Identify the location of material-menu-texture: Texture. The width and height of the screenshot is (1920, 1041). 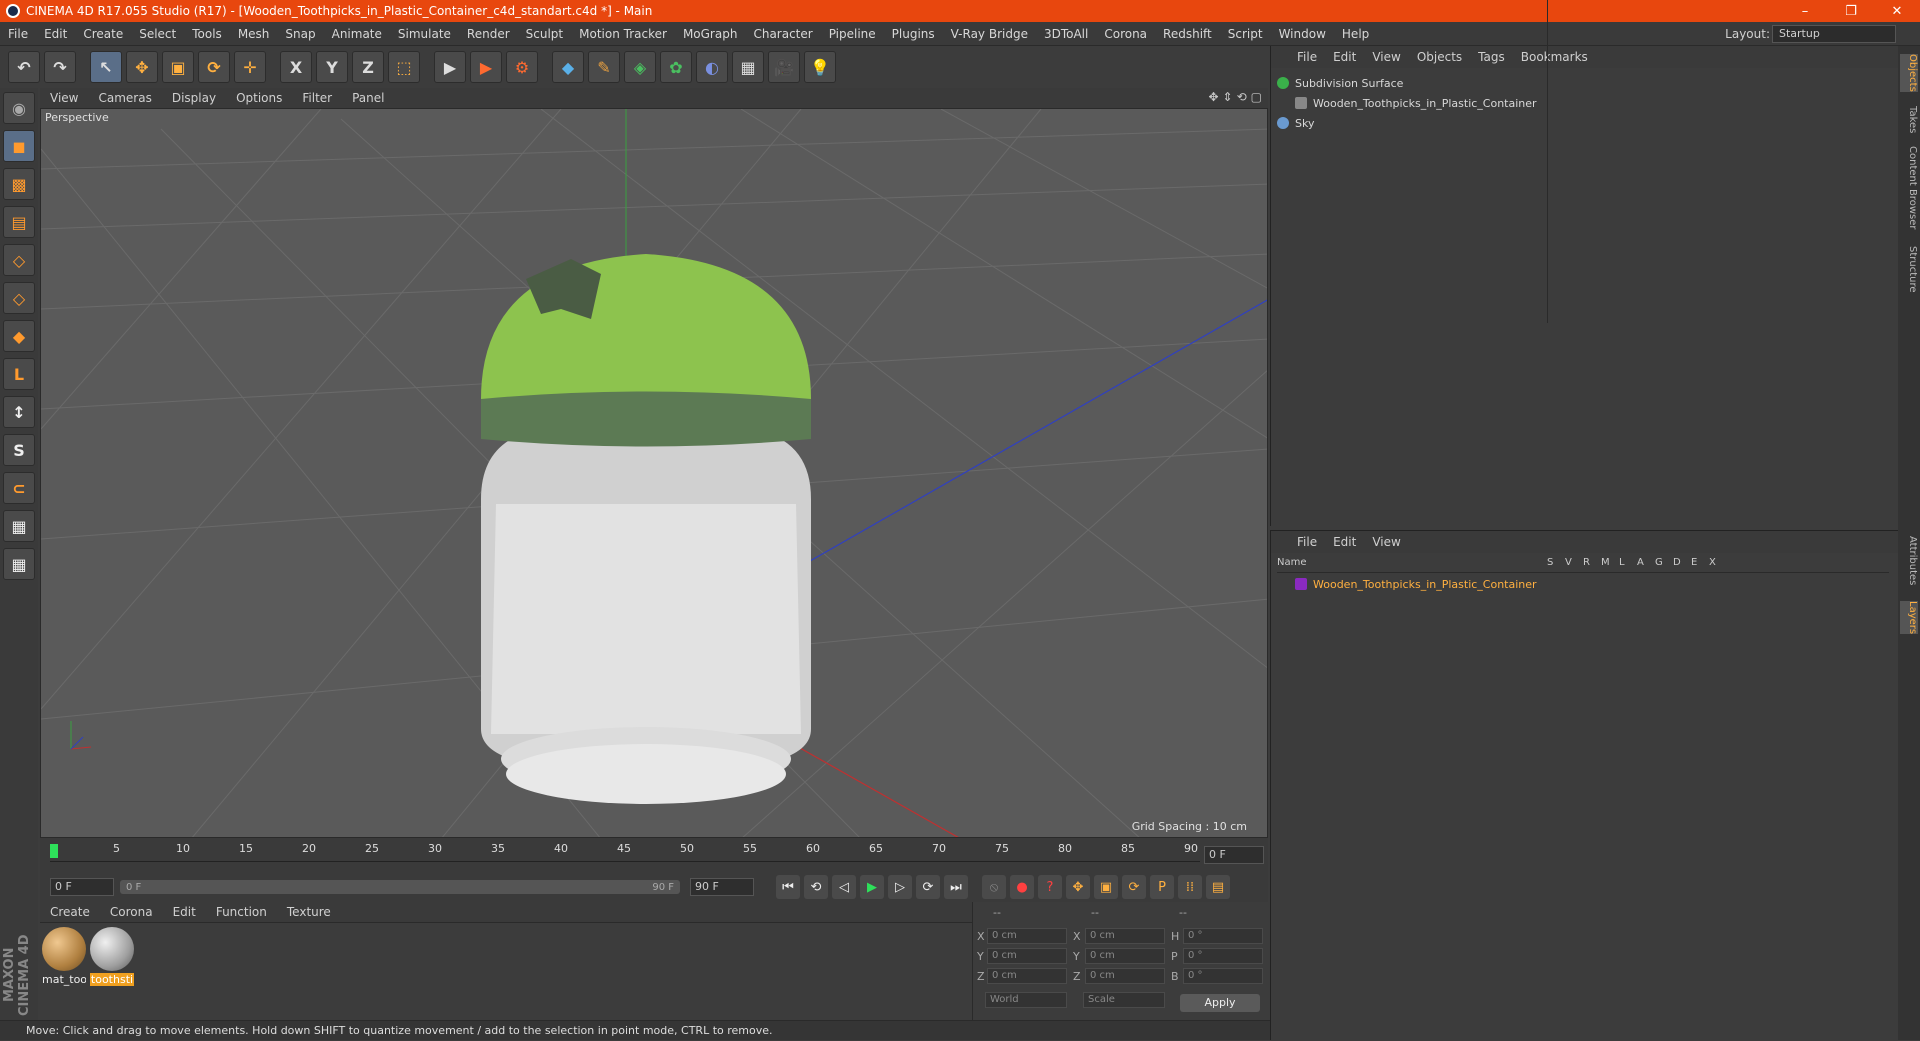
(309, 912).